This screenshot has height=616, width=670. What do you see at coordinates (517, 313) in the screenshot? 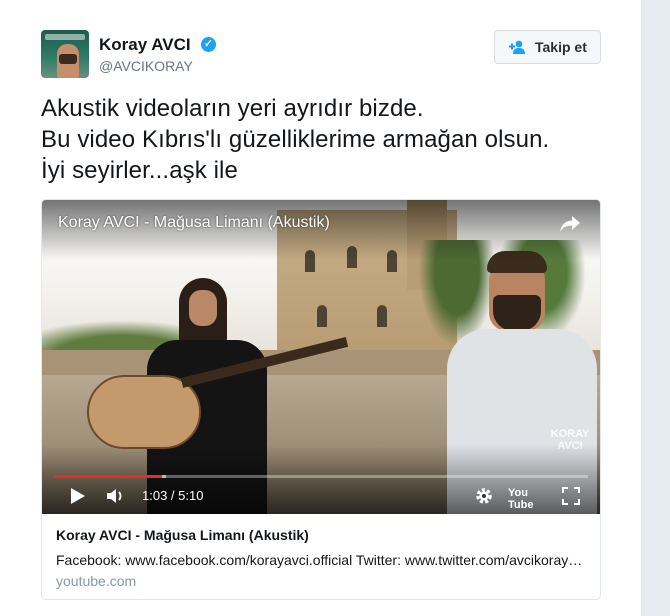
I see `singer-beard` at bounding box center [517, 313].